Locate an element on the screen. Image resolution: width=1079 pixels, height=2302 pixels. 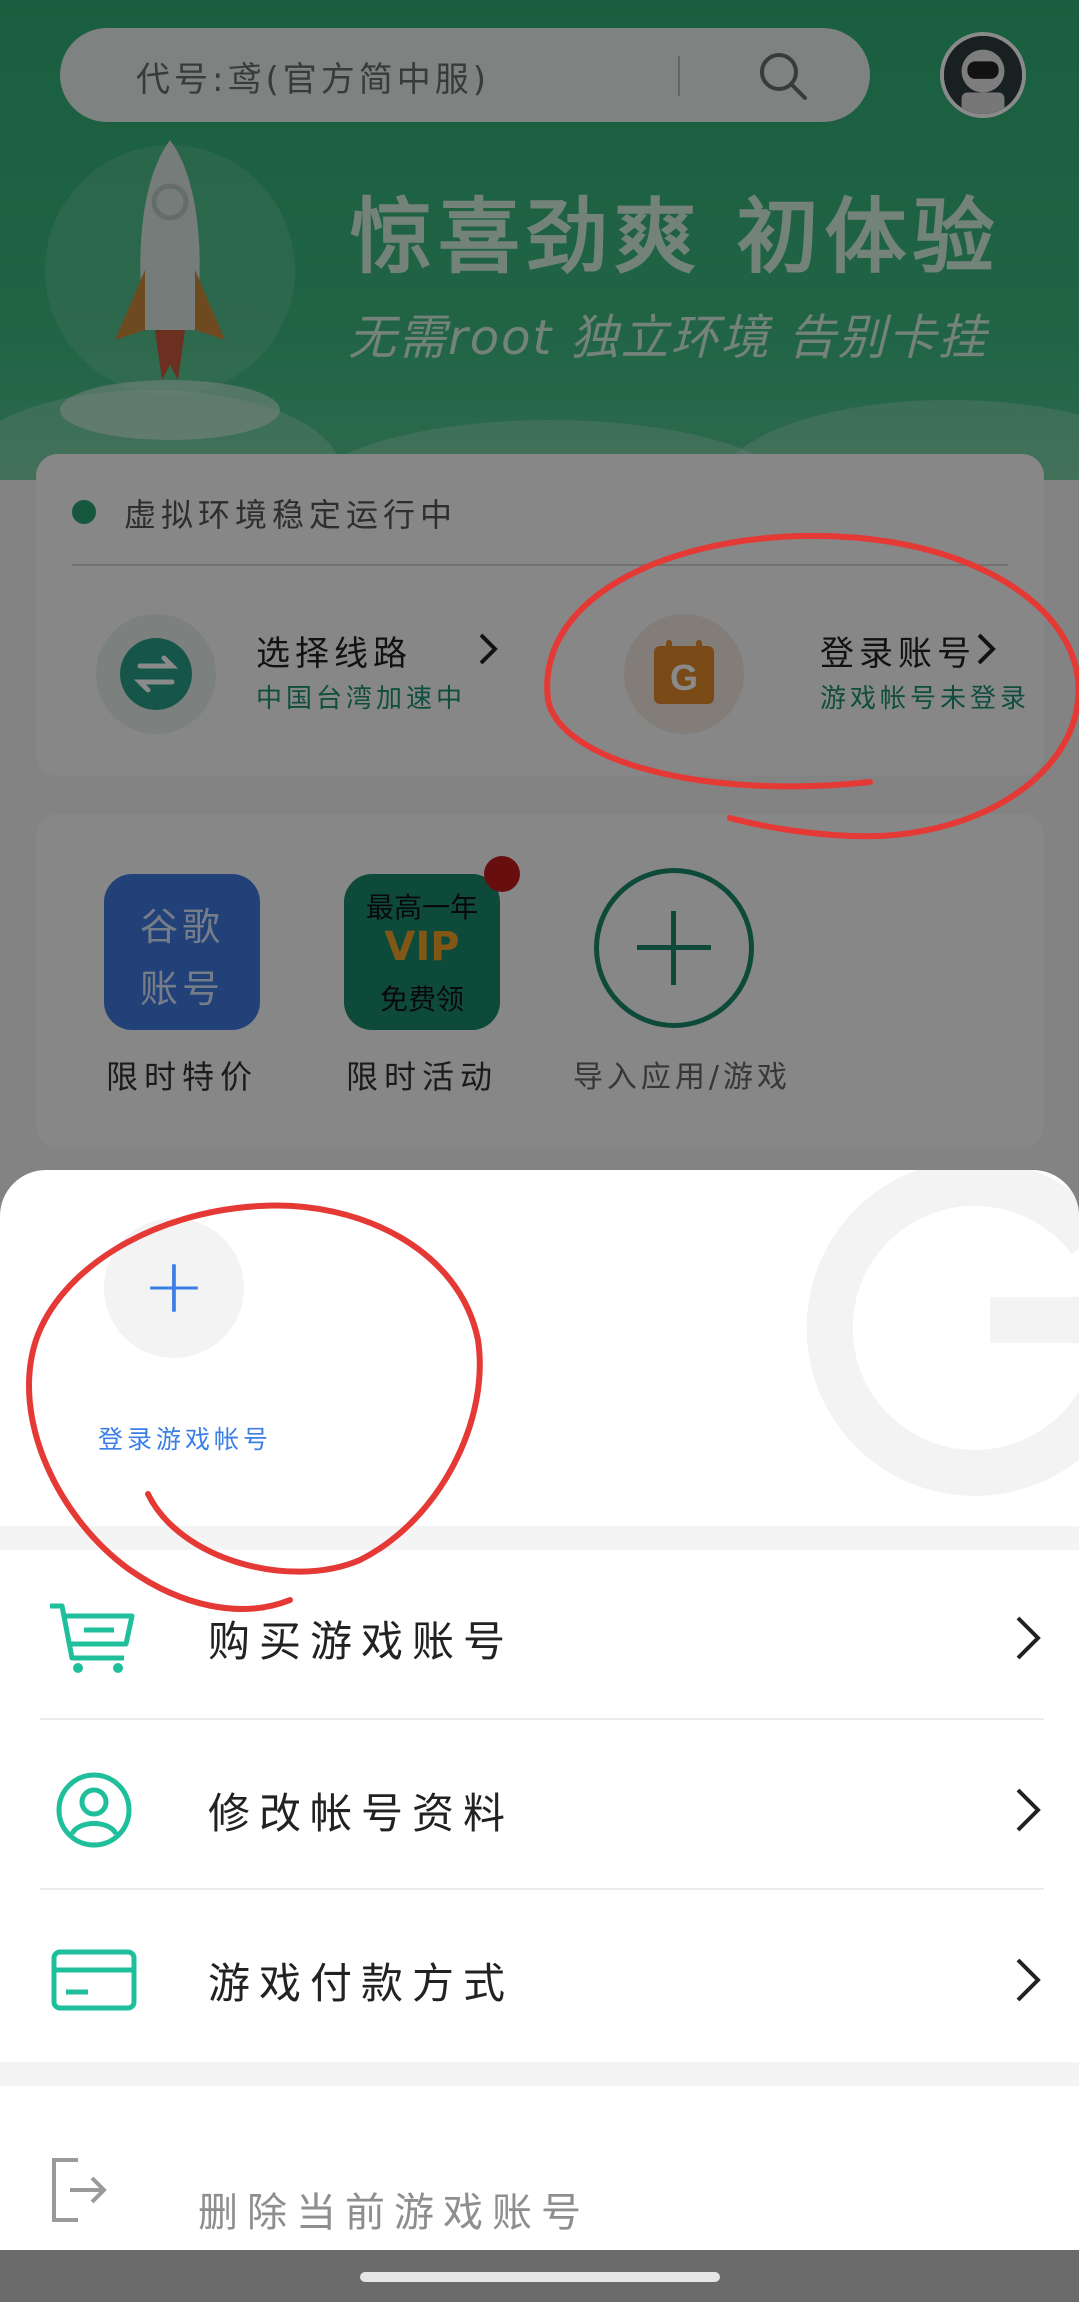
login-game-account-label: 登录游戏帐号 is located at coordinates (185, 1438).